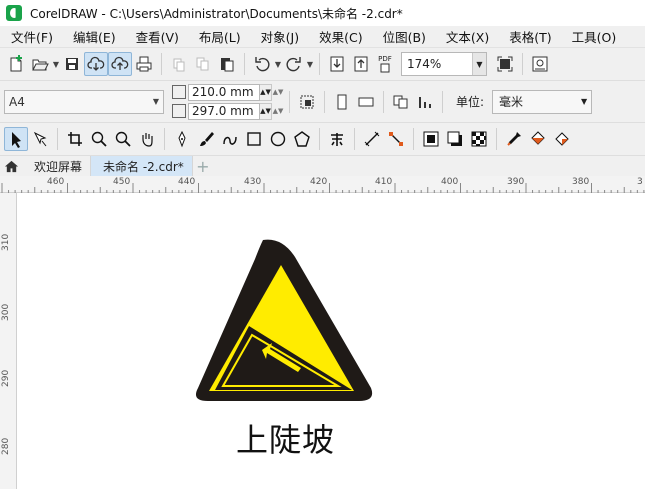 The width and height of the screenshot is (645, 489). What do you see at coordinates (342, 102) in the screenshot?
I see `portrait-icon` at bounding box center [342, 102].